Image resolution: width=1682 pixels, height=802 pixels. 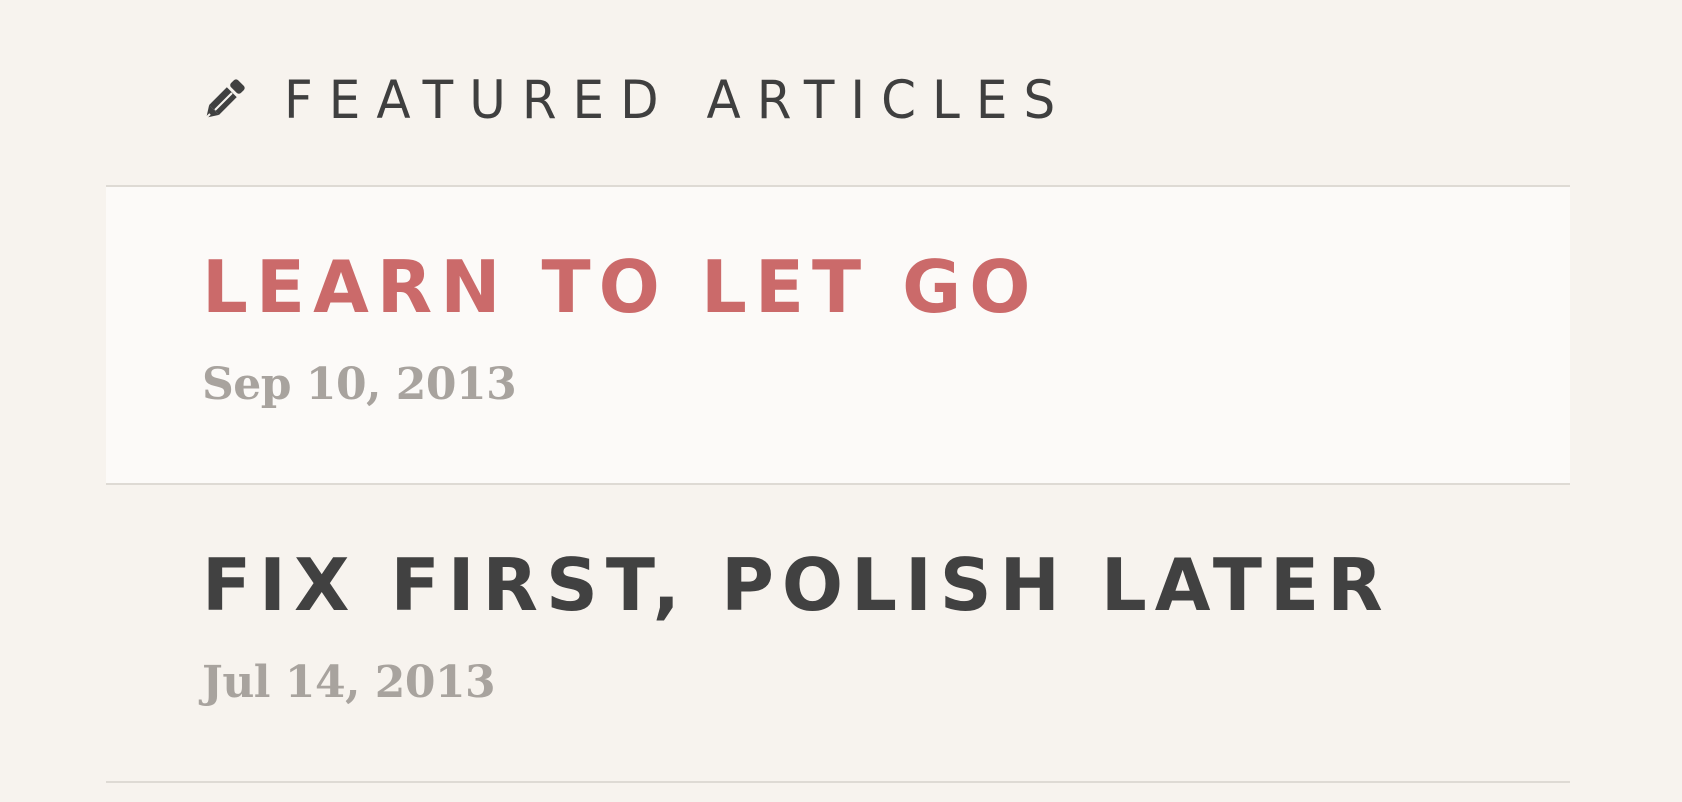 What do you see at coordinates (633, 100) in the screenshot?
I see `featured-articles-header: FEATURED ARTICLES` at bounding box center [633, 100].